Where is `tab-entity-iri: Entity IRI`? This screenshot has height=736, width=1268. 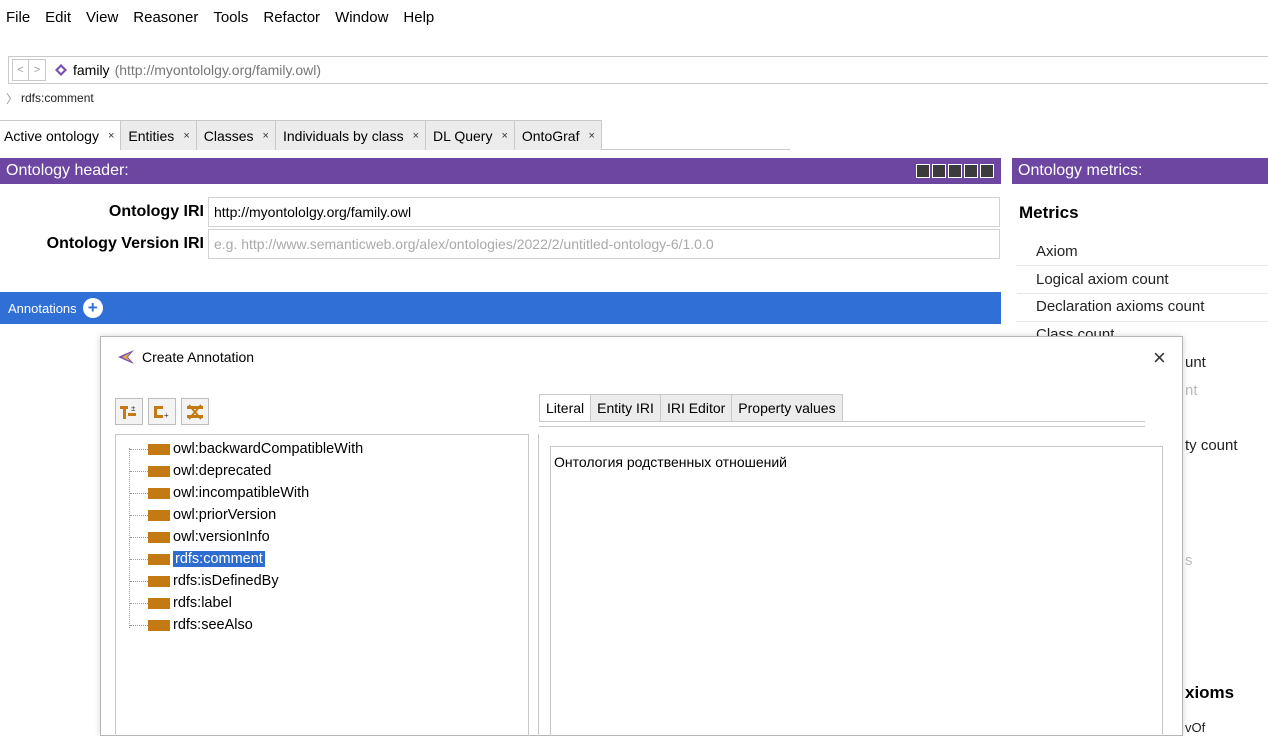 tab-entity-iri: Entity IRI is located at coordinates (626, 408).